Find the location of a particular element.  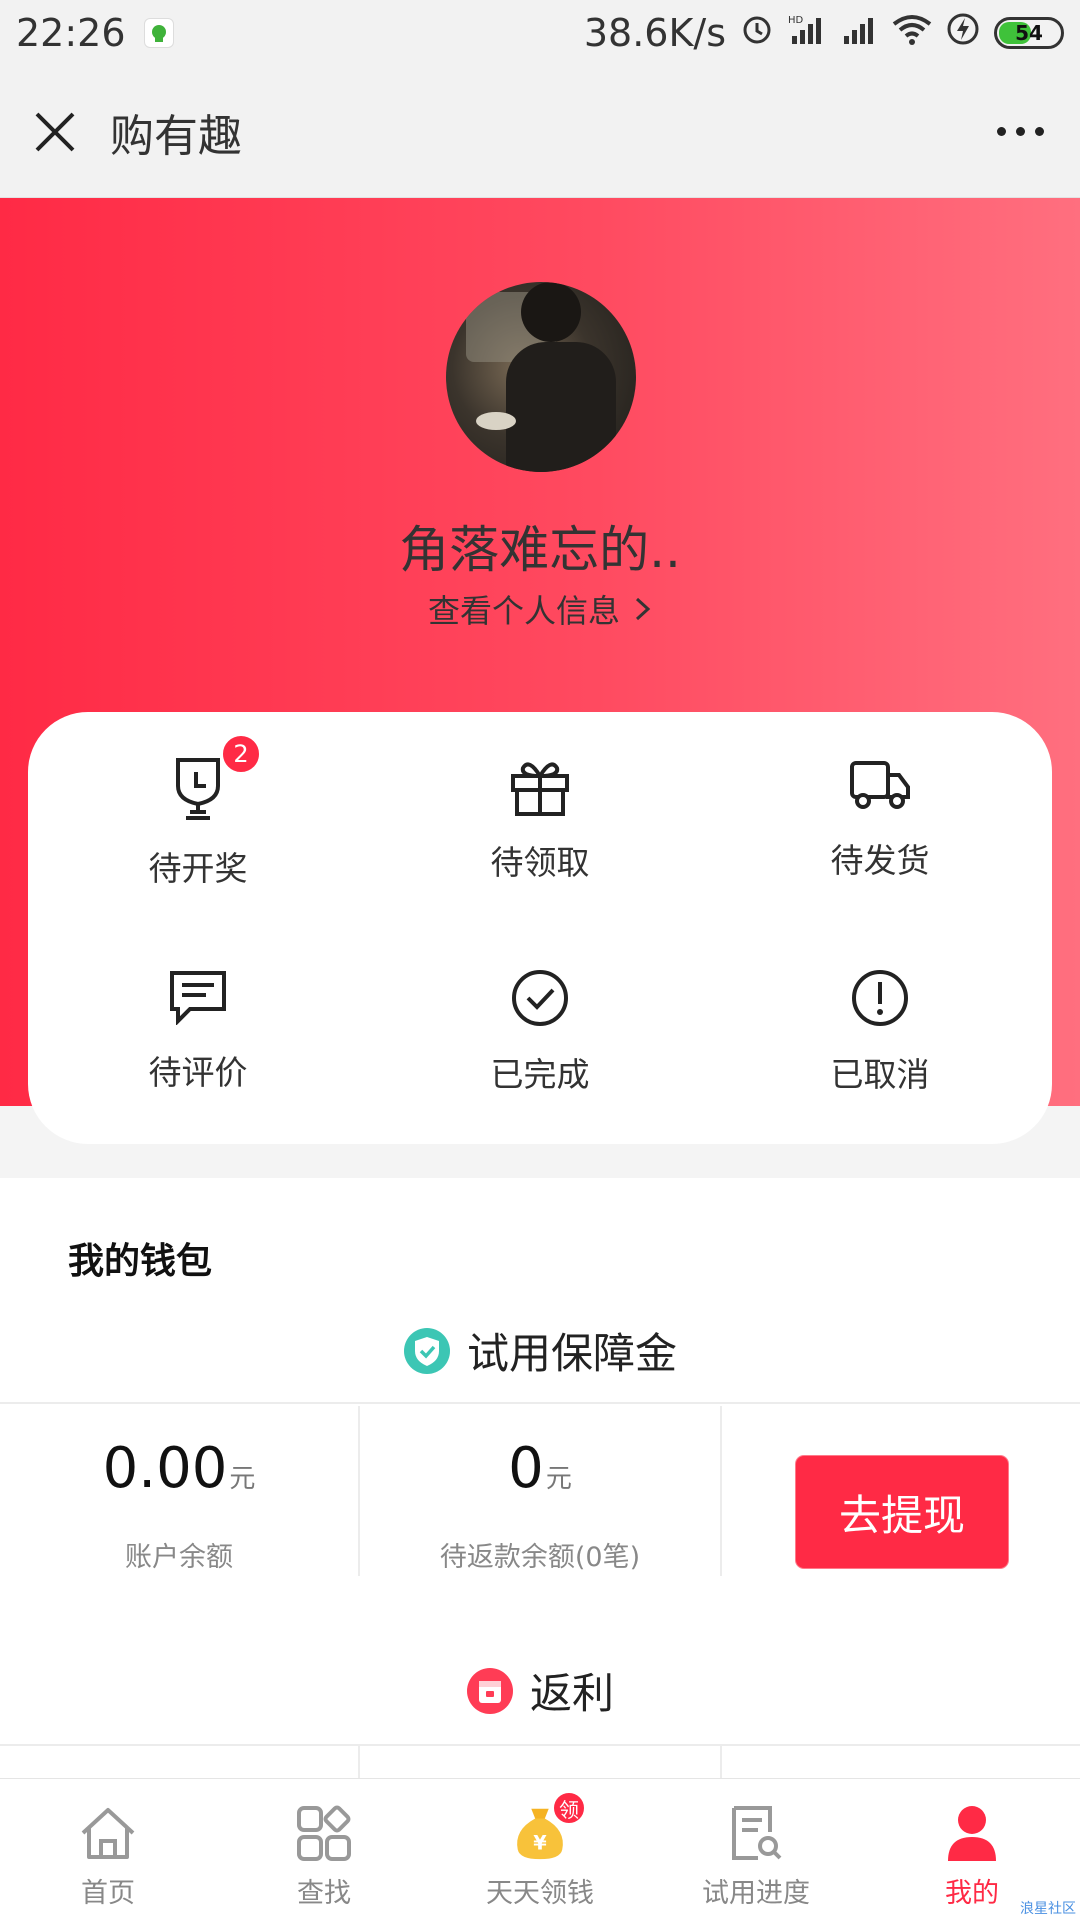

pending-refund: 0元 待返款余额(0笔) is located at coordinates (540, 1491).